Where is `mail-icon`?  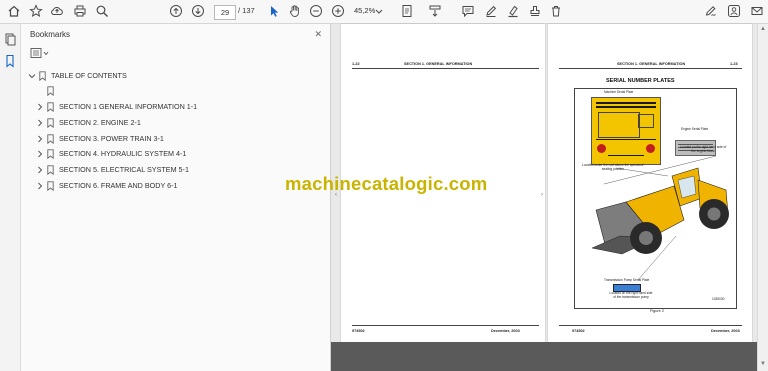 mail-icon is located at coordinates (757, 11).